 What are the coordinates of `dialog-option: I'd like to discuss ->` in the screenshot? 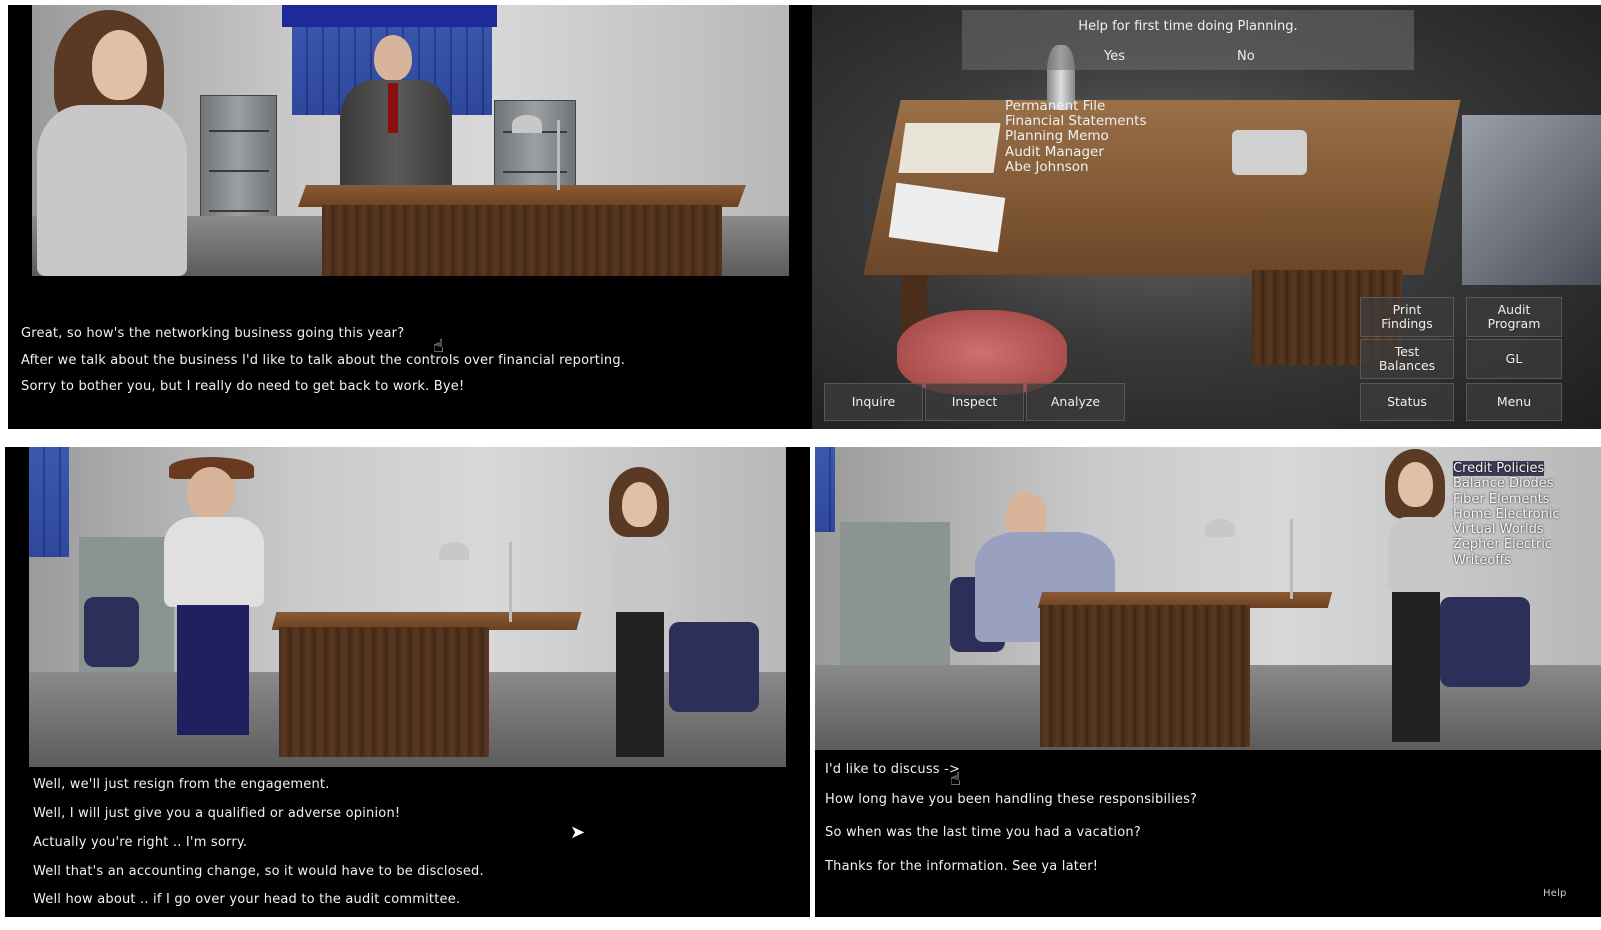 It's located at (892, 769).